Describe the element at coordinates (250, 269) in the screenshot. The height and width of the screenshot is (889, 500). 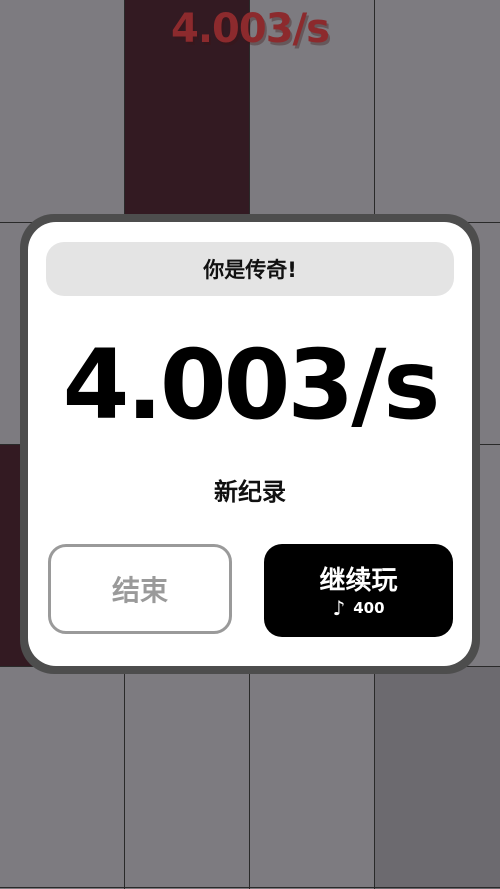
I see `dialog-title: 你是传奇!` at that location.